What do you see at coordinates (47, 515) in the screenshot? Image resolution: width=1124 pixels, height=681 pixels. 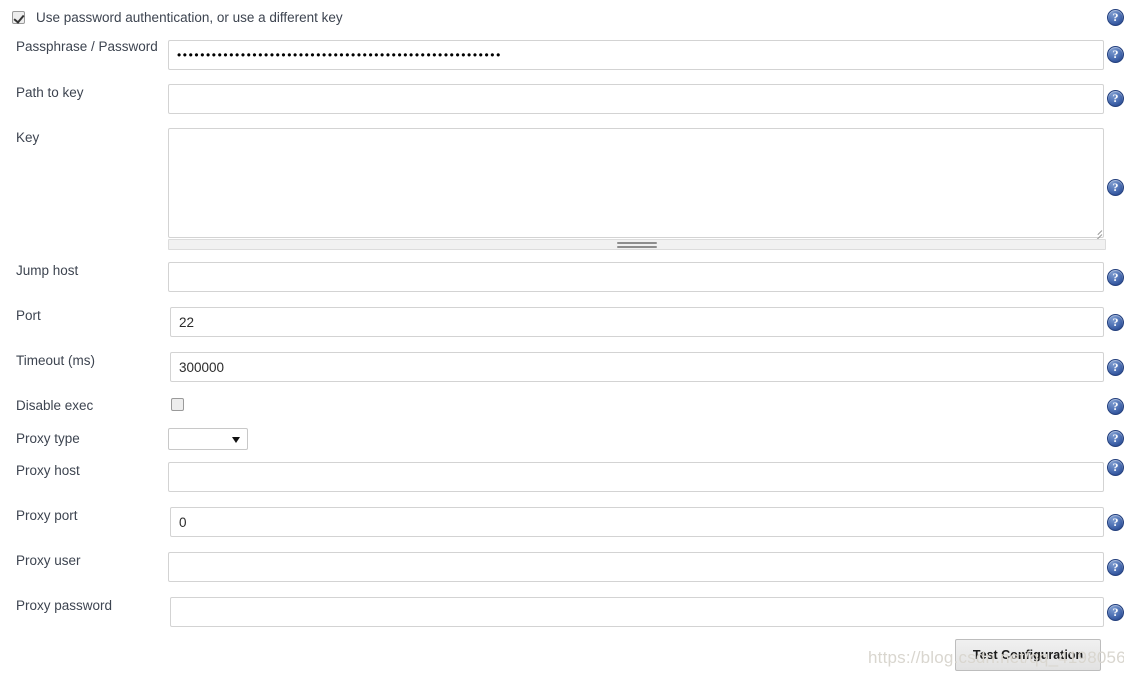 I see `proxy-port-label: Proxy port` at bounding box center [47, 515].